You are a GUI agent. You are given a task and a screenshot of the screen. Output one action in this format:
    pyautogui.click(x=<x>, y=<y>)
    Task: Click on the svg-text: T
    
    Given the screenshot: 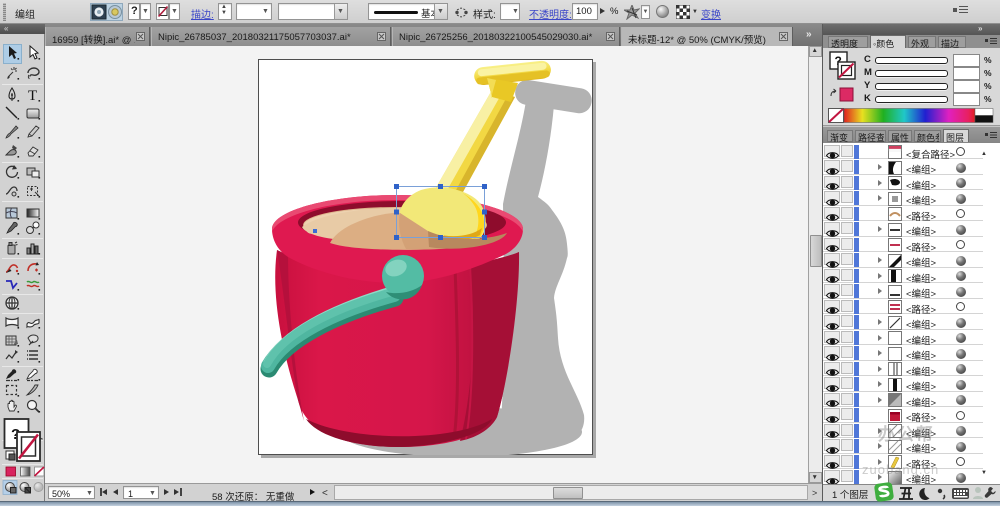 What is the action you would take?
    pyautogui.click(x=32, y=96)
    